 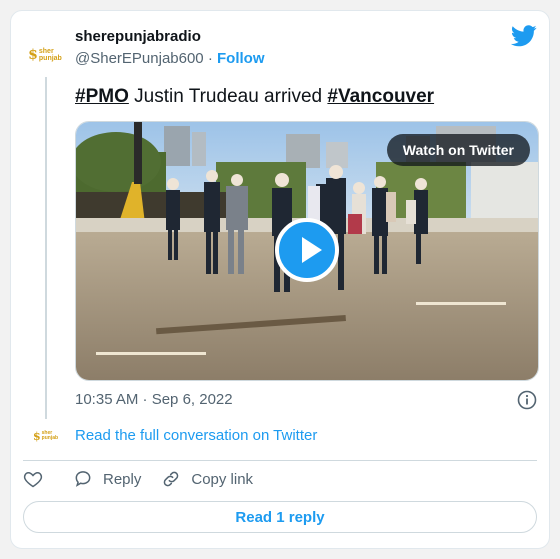 What do you see at coordinates (228, 96) in the screenshot?
I see `tweet-text-middle: Justin Trudeau arrived` at bounding box center [228, 96].